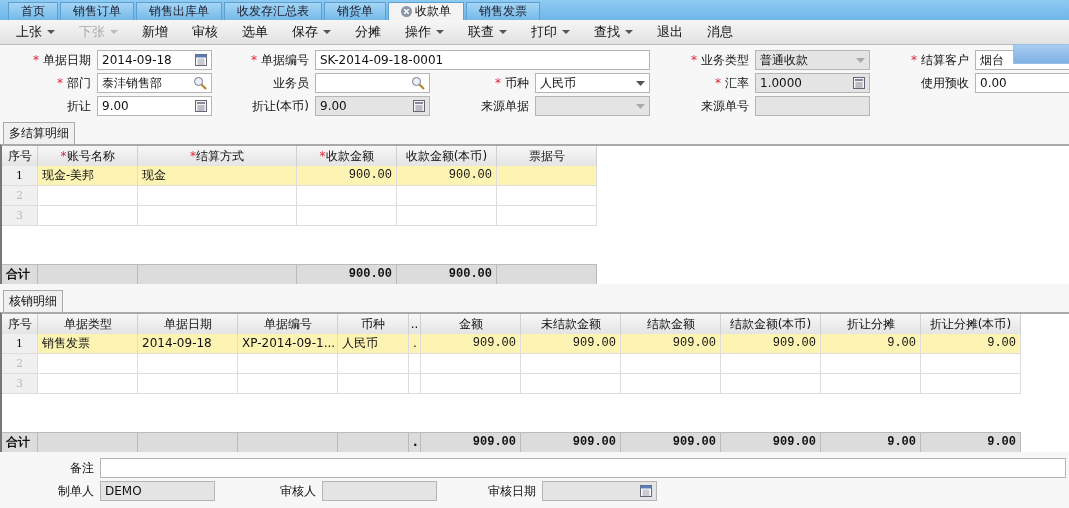  Describe the element at coordinates (446, 156) in the screenshot. I see `column-header: 收款金额(本币)` at that location.